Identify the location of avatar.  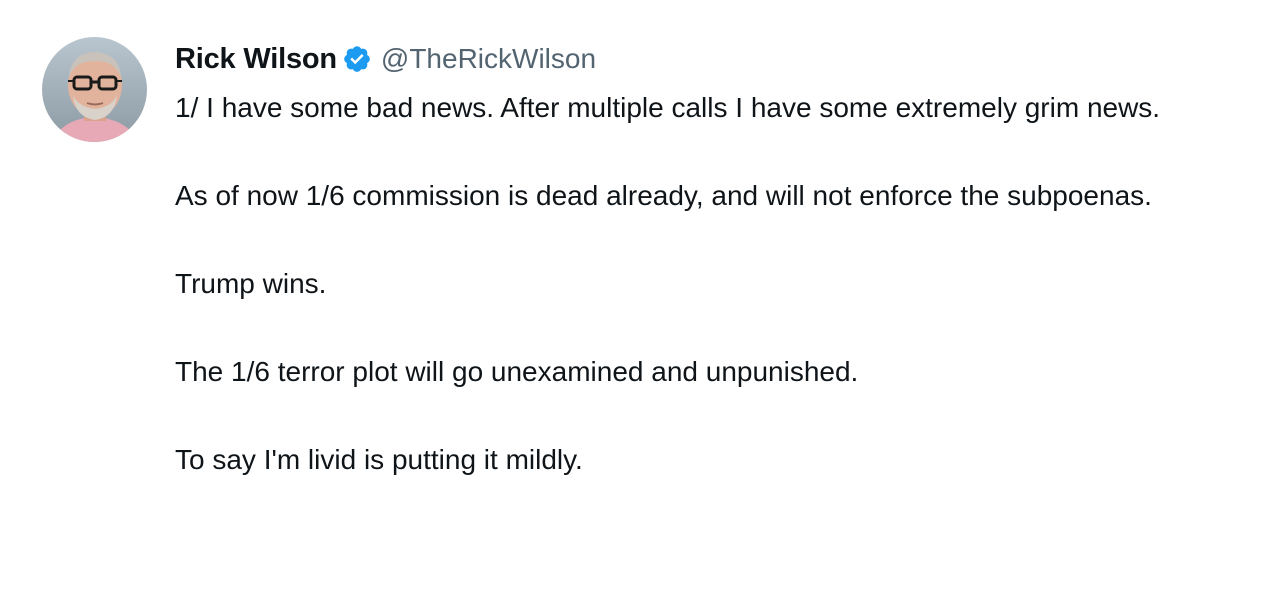
(94, 89).